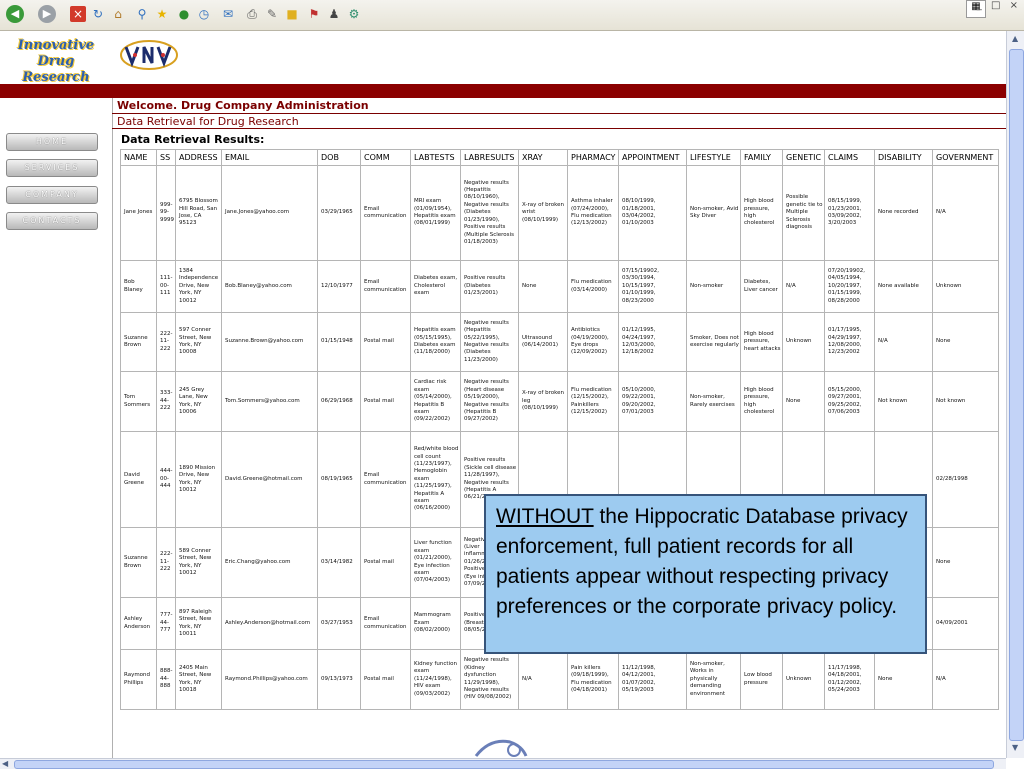  What do you see at coordinates (78, 14) in the screenshot?
I see `stop-icon: ×` at bounding box center [78, 14].